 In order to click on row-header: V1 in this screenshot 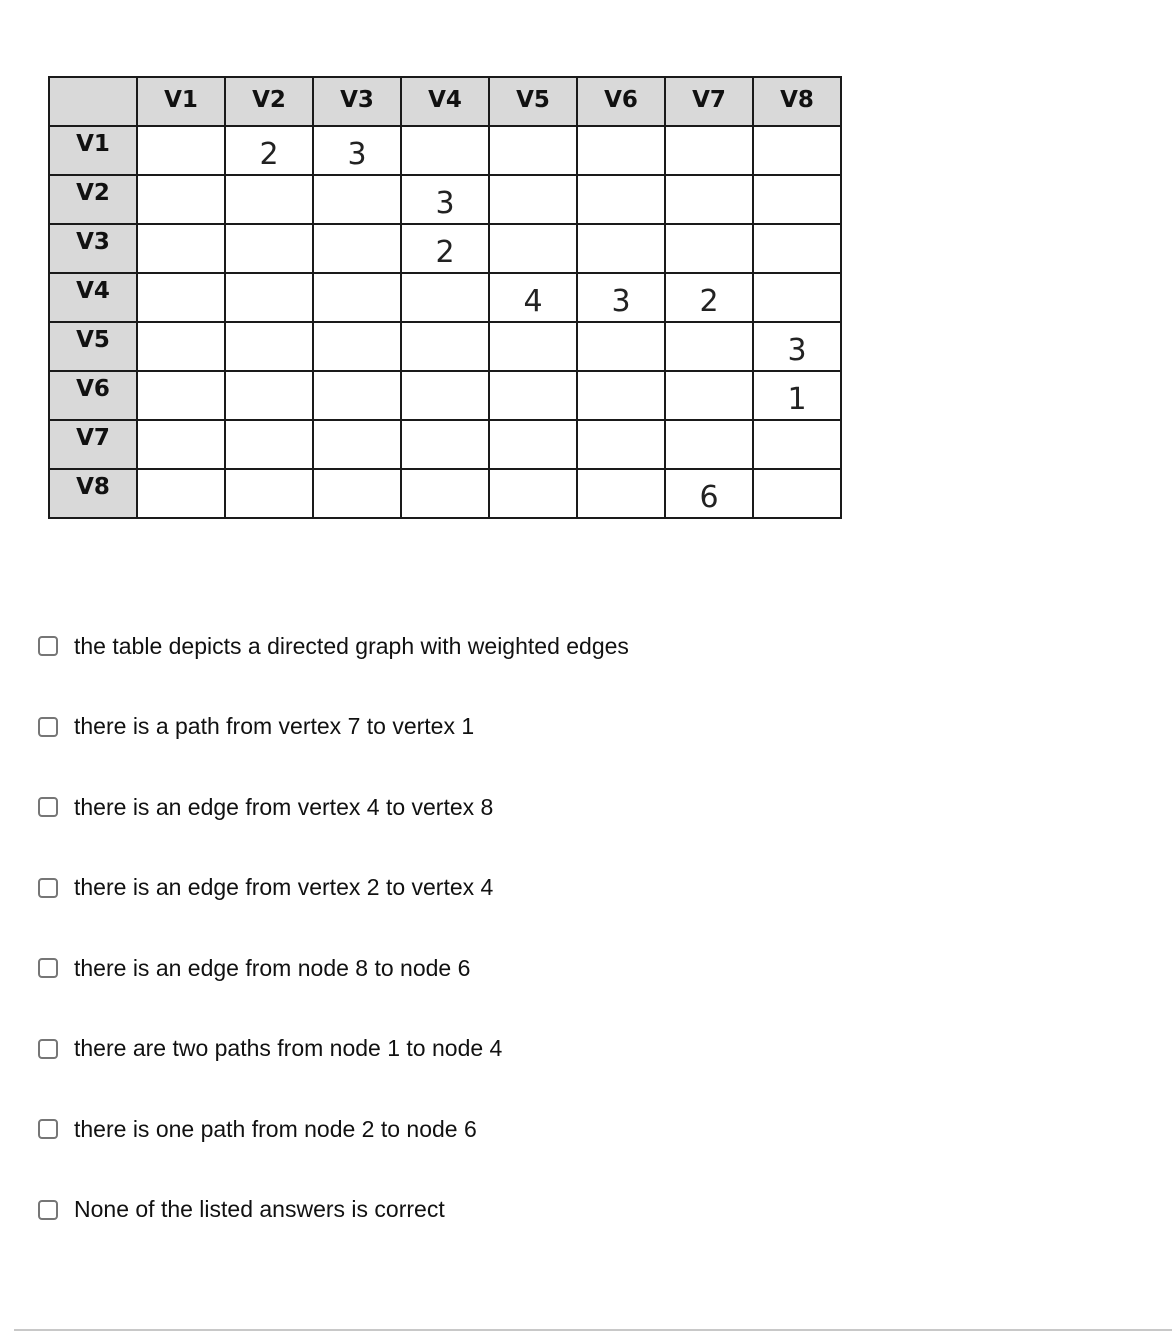, I will do `click(93, 150)`.